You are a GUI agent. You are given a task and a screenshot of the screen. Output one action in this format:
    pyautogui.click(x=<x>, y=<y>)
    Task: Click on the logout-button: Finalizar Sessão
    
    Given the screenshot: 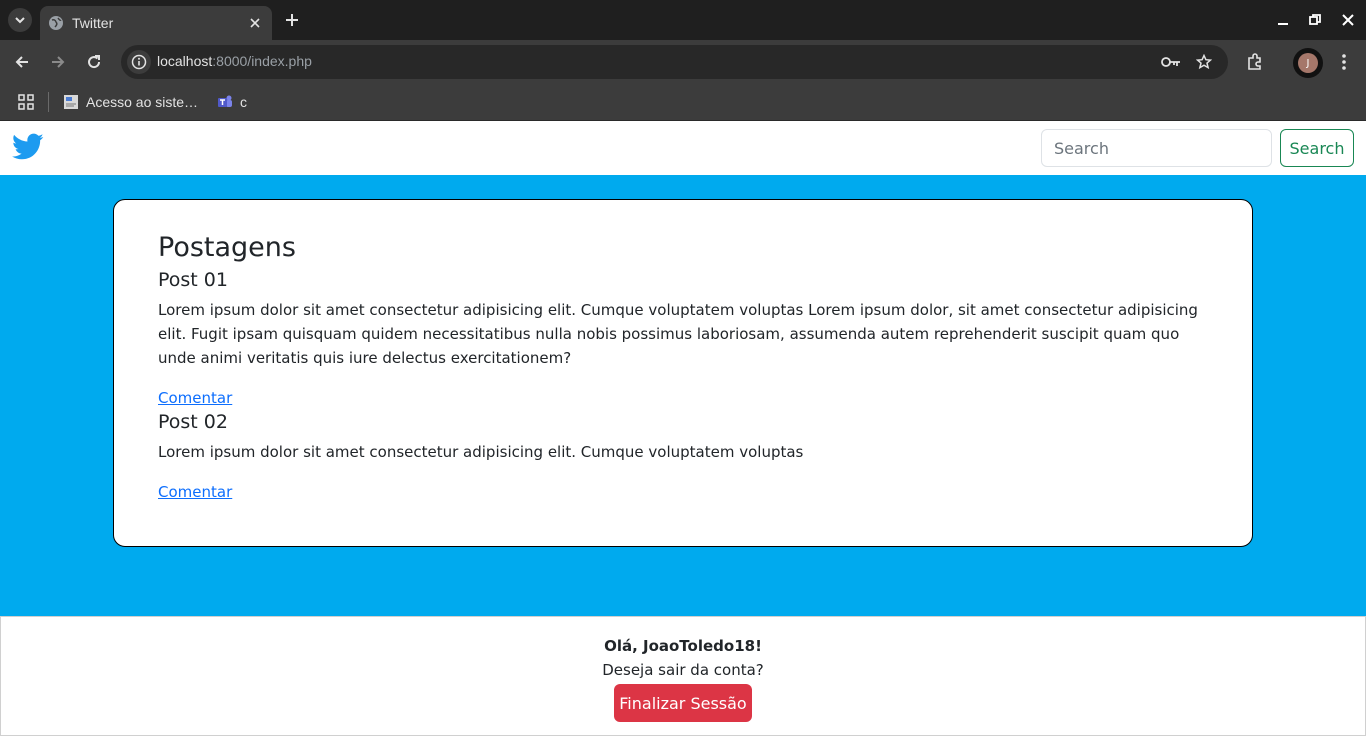 What is the action you would take?
    pyautogui.click(x=683, y=703)
    